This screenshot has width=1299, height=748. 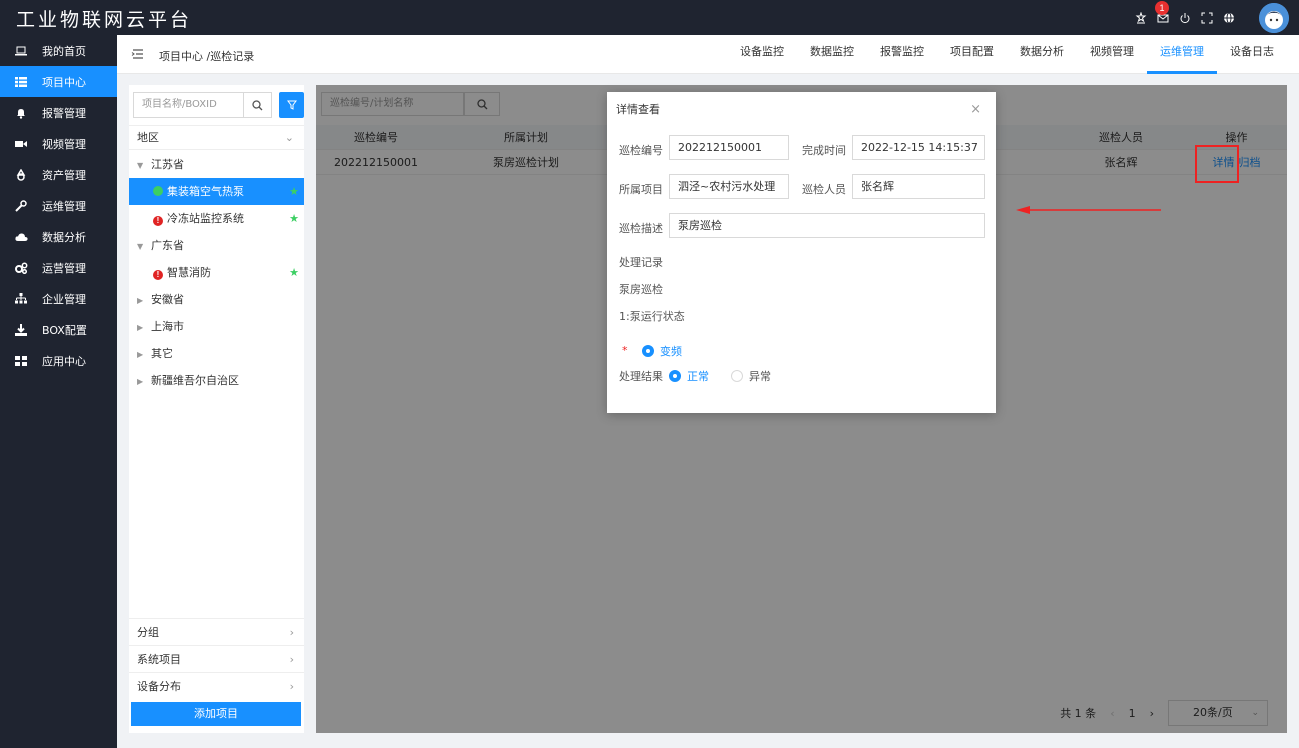 What do you see at coordinates (188, 105) in the screenshot?
I see `project-search-input: 项目名称/BOXID` at bounding box center [188, 105].